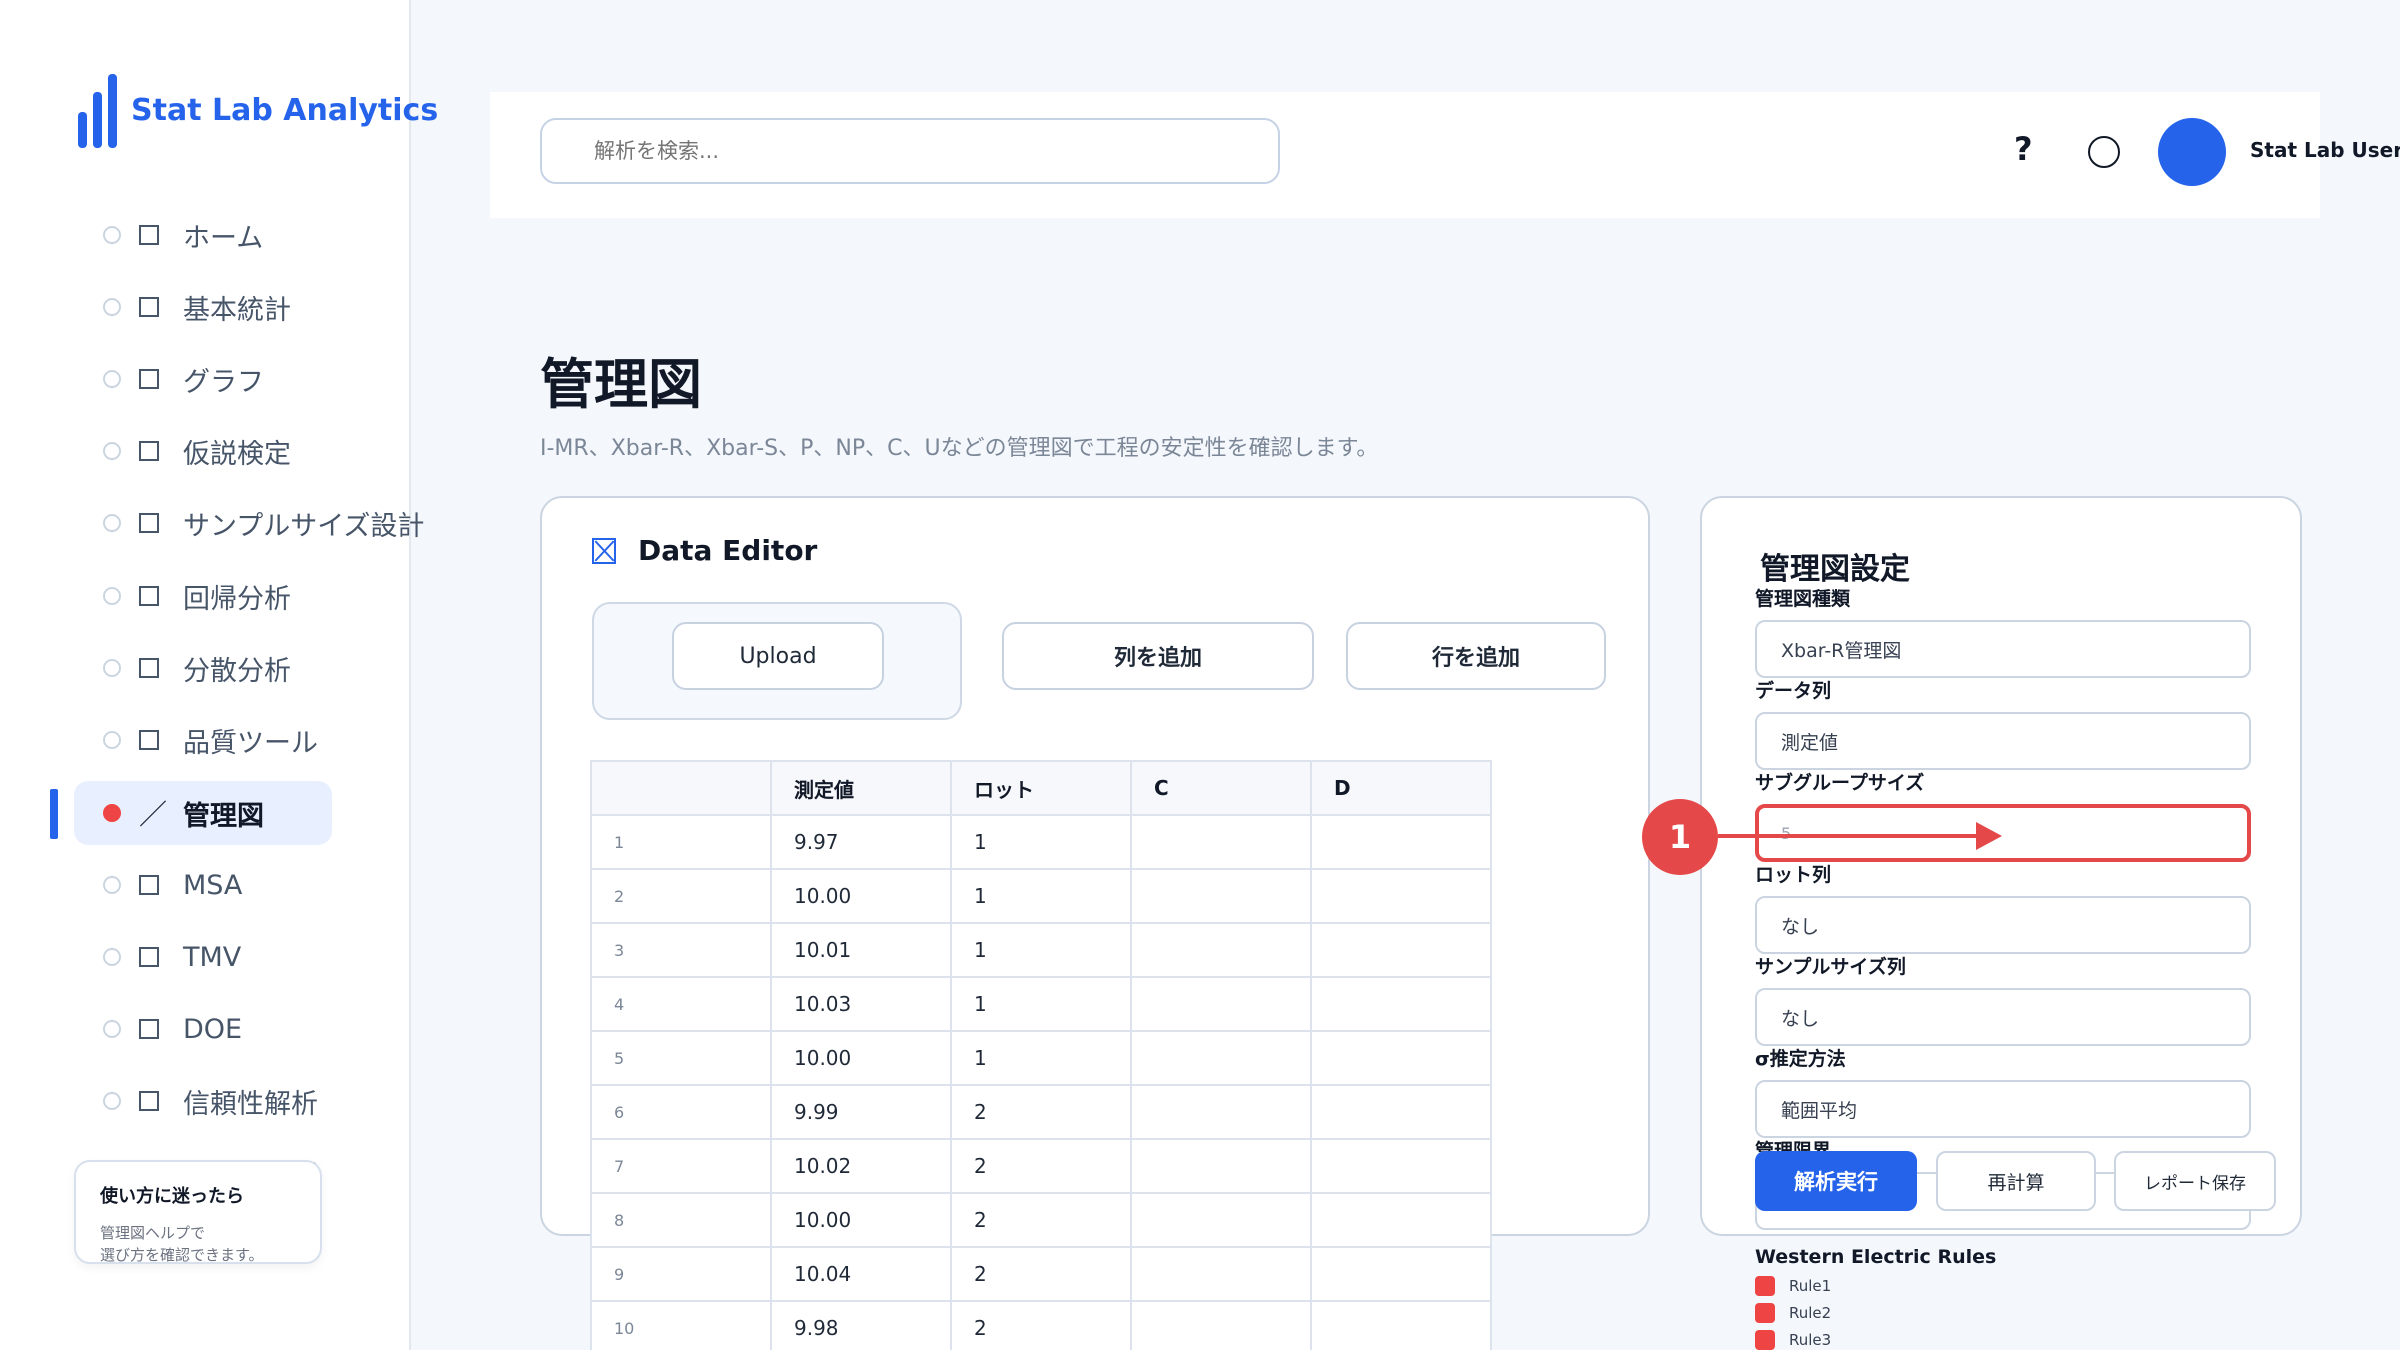 This screenshot has height=1350, width=2400. I want to click on add-row-button: 行を追加, so click(1476, 656).